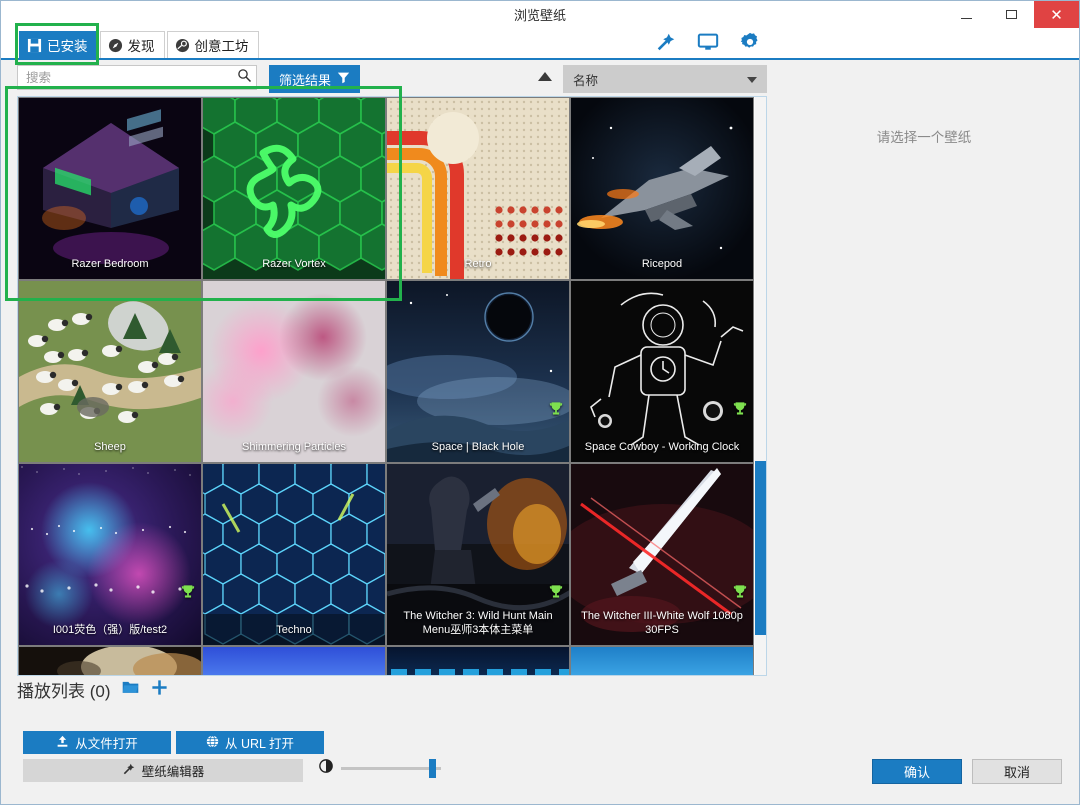  I want to click on tab-bar: 已安装 发现 创意工坊, so click(540, 44).